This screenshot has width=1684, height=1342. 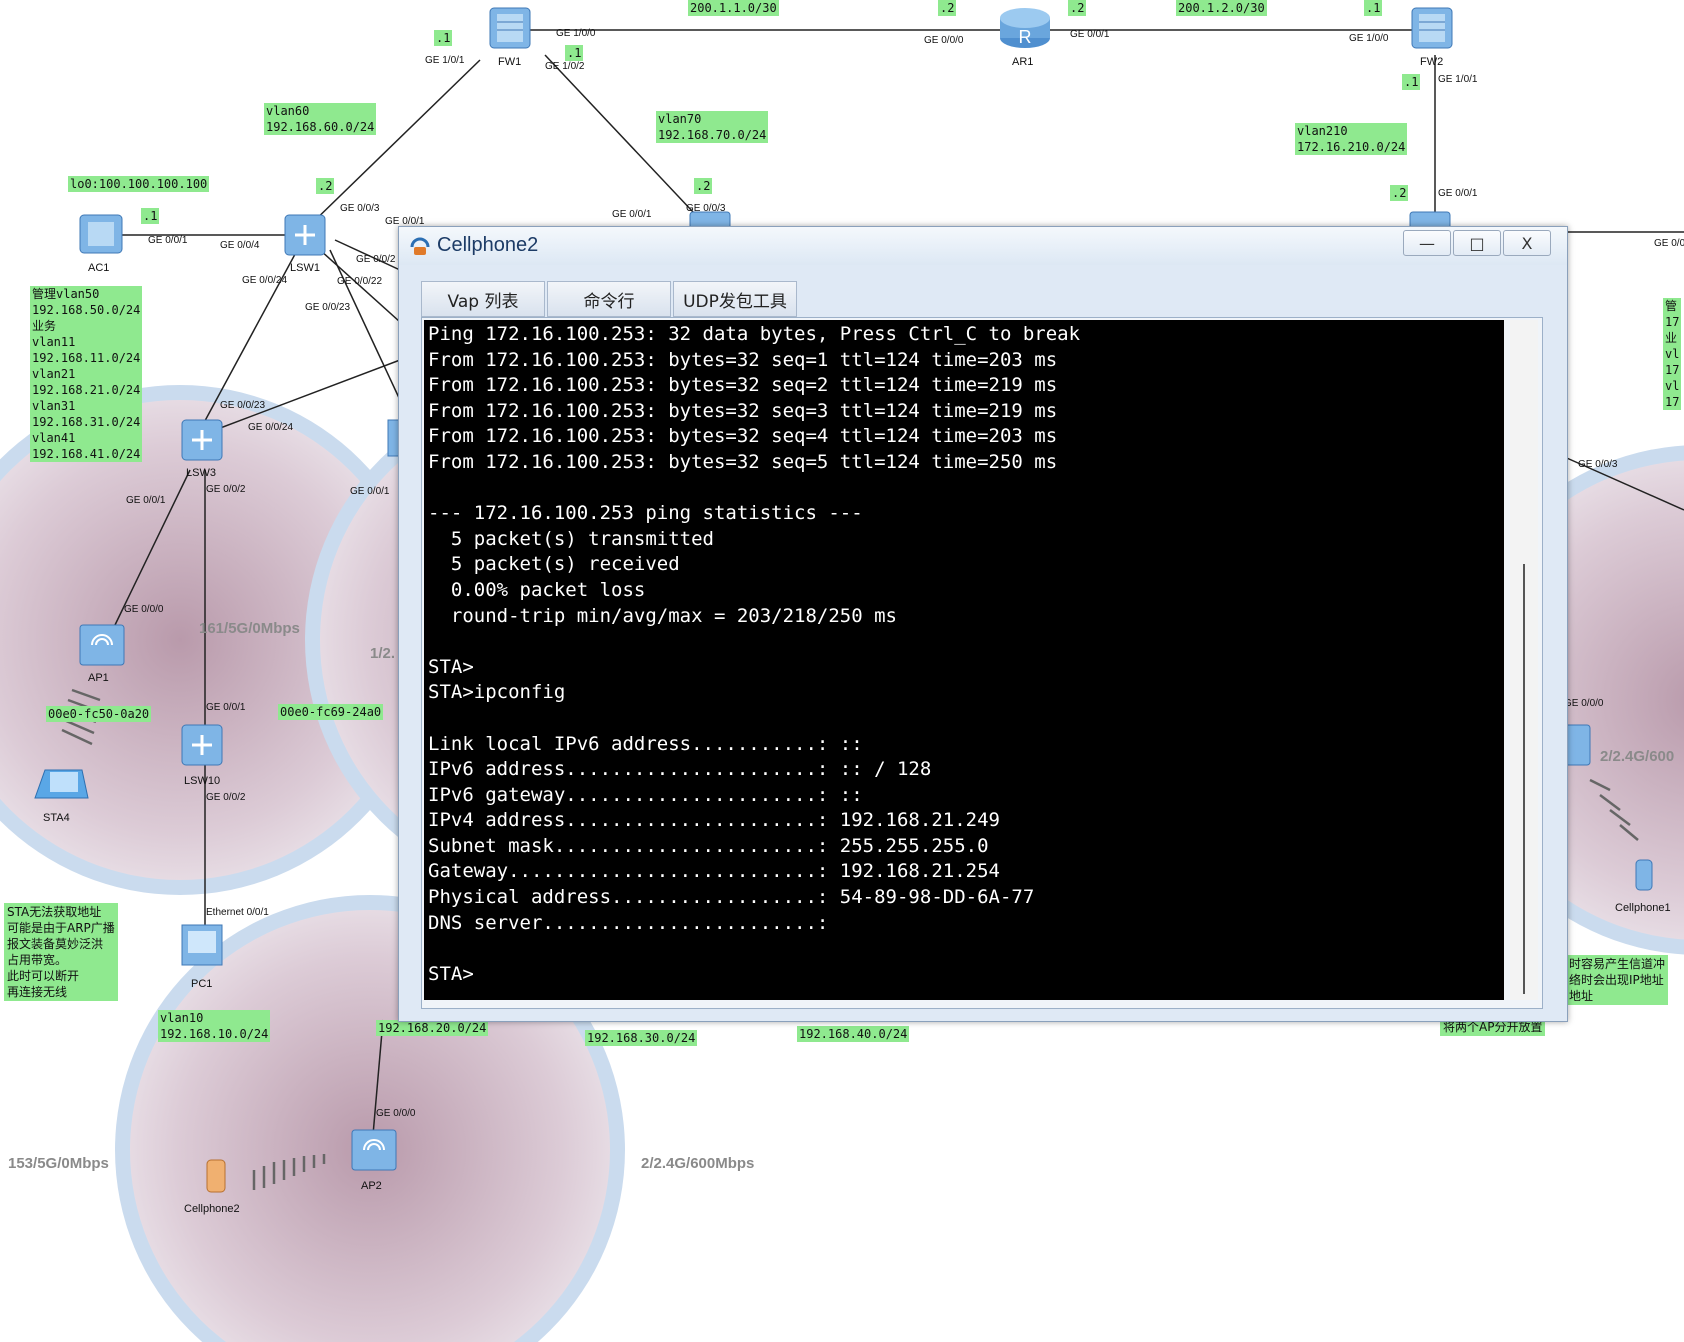 I want to click on device-label-lsw10: LSW10, so click(x=202, y=781).